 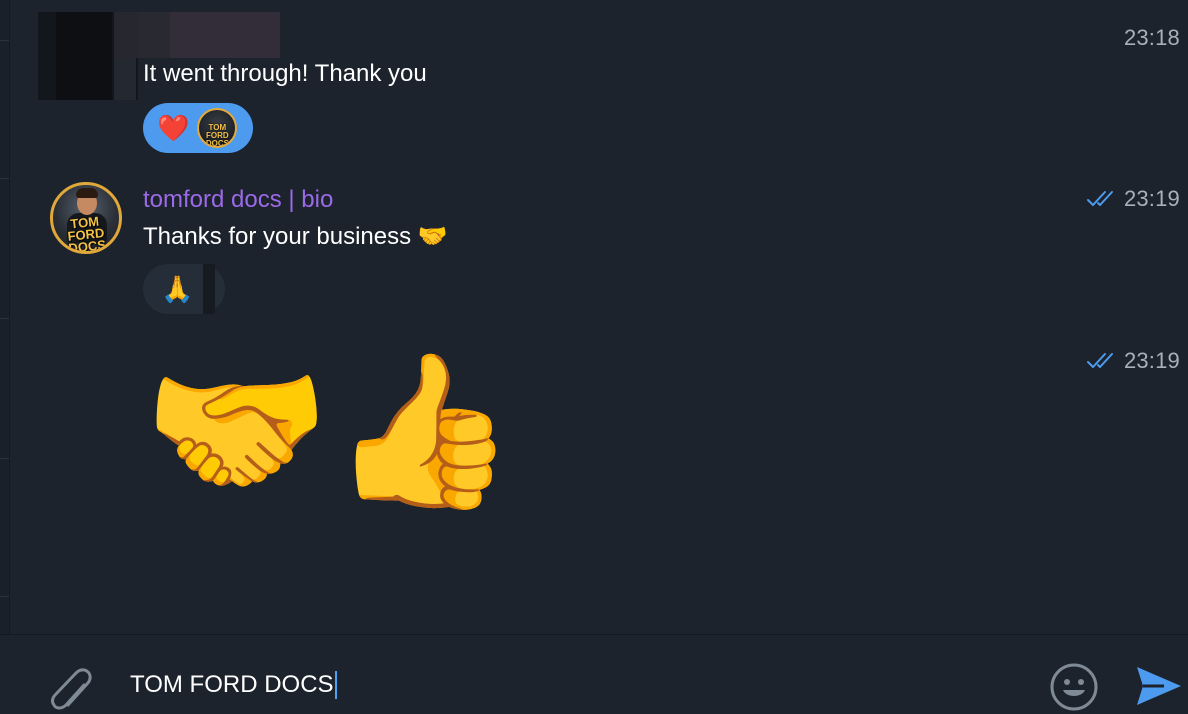 I want to click on sender-avatar: TOM FORD DOCS, so click(x=86, y=218).